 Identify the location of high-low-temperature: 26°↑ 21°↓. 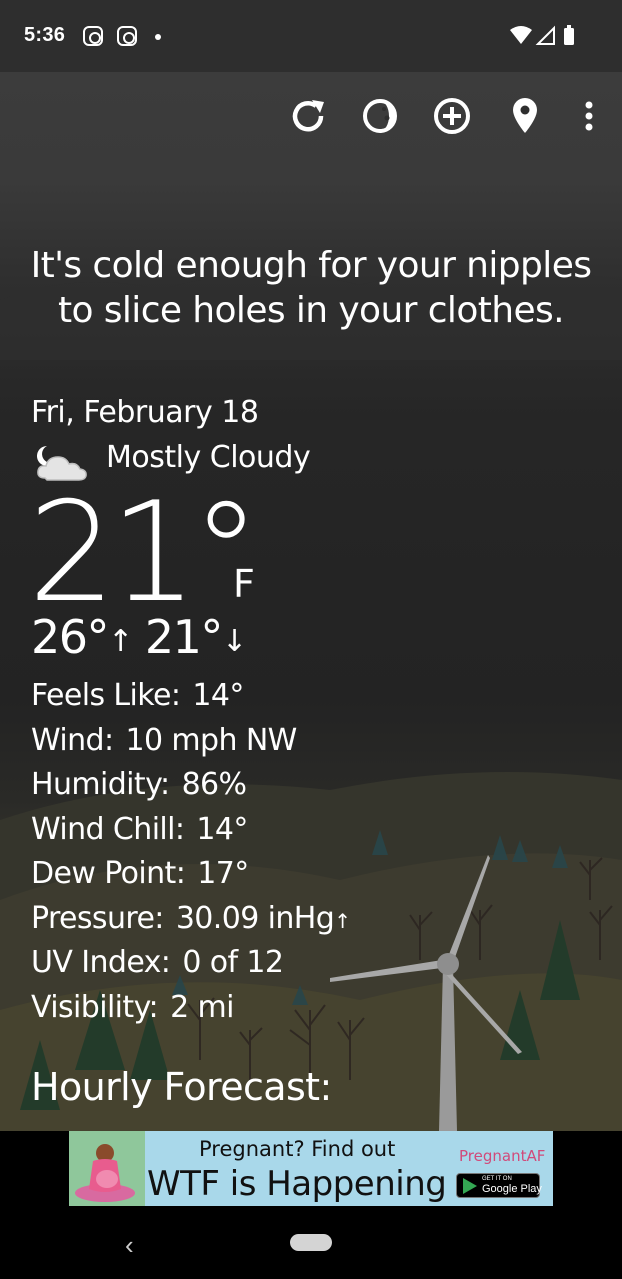
(139, 637).